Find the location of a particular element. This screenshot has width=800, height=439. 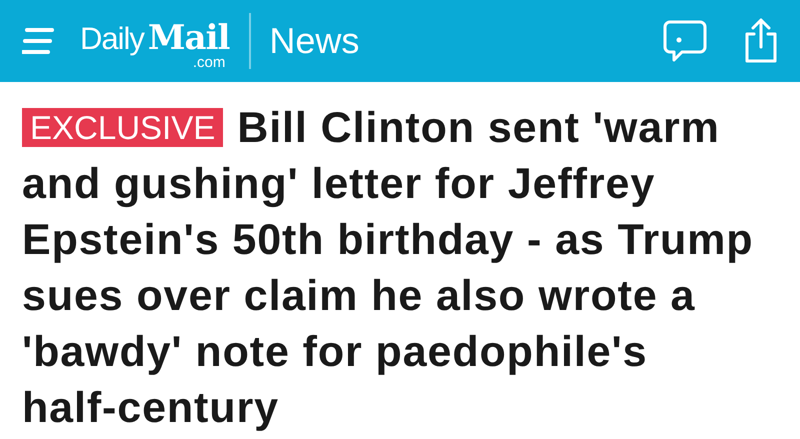

comment-icon is located at coordinates (685, 41).